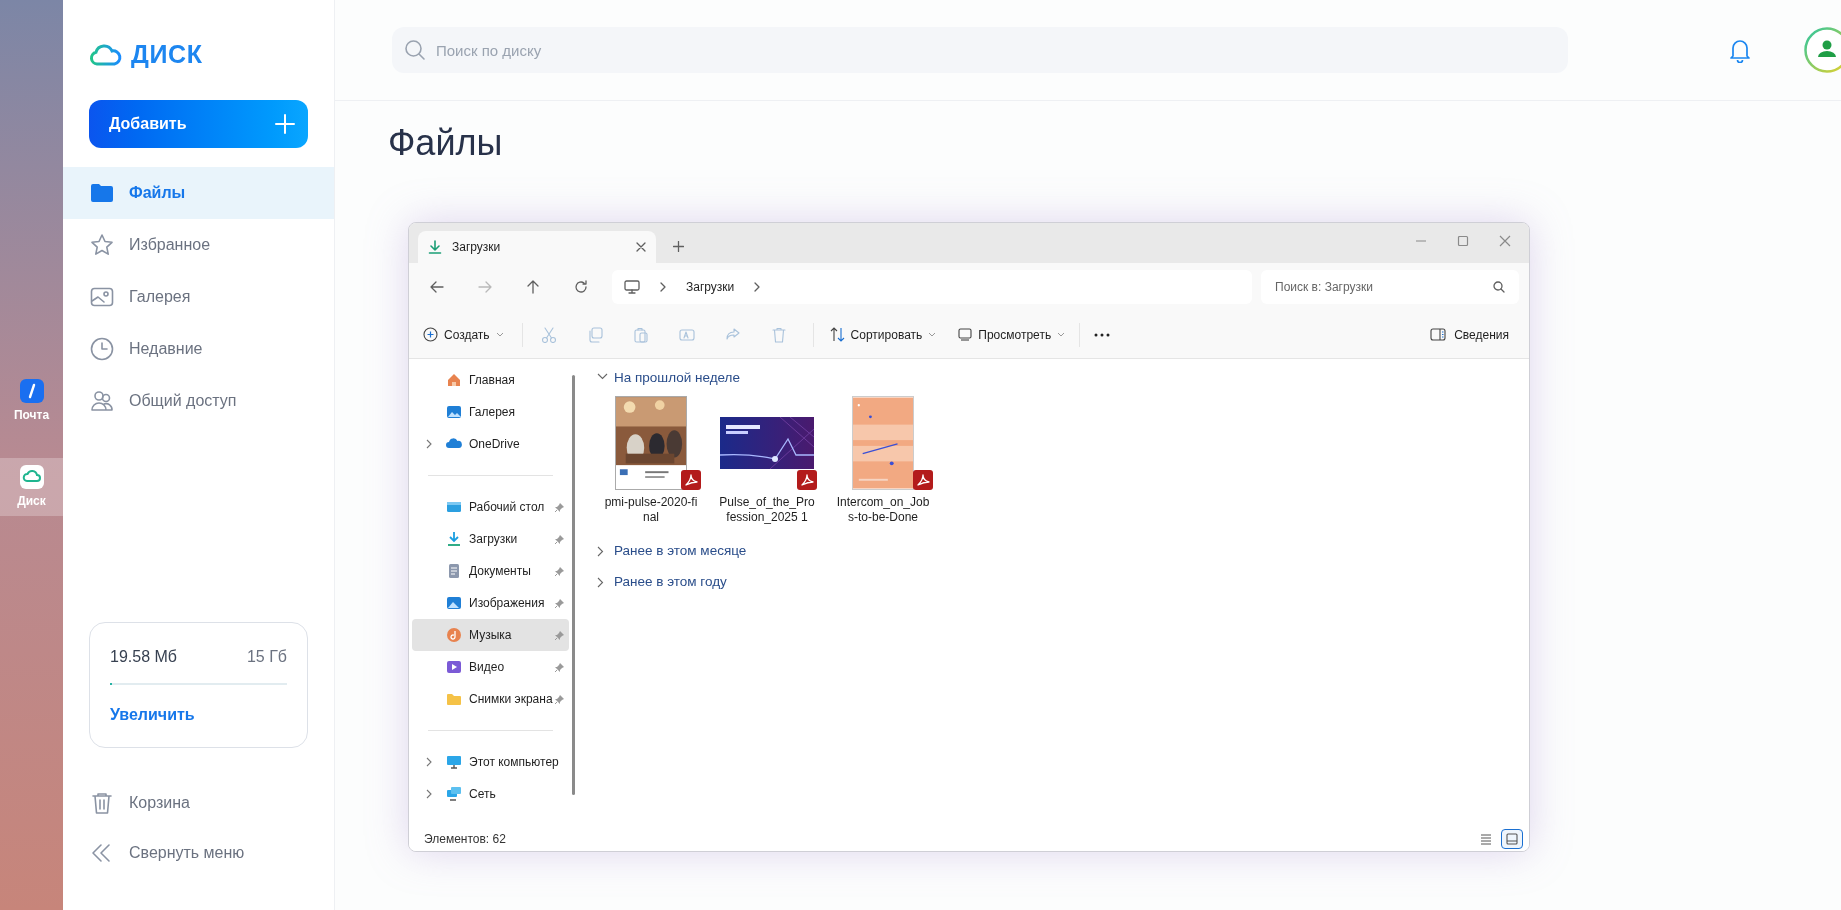  What do you see at coordinates (490, 667) in the screenshot?
I see `nav-pane-item: Видео` at bounding box center [490, 667].